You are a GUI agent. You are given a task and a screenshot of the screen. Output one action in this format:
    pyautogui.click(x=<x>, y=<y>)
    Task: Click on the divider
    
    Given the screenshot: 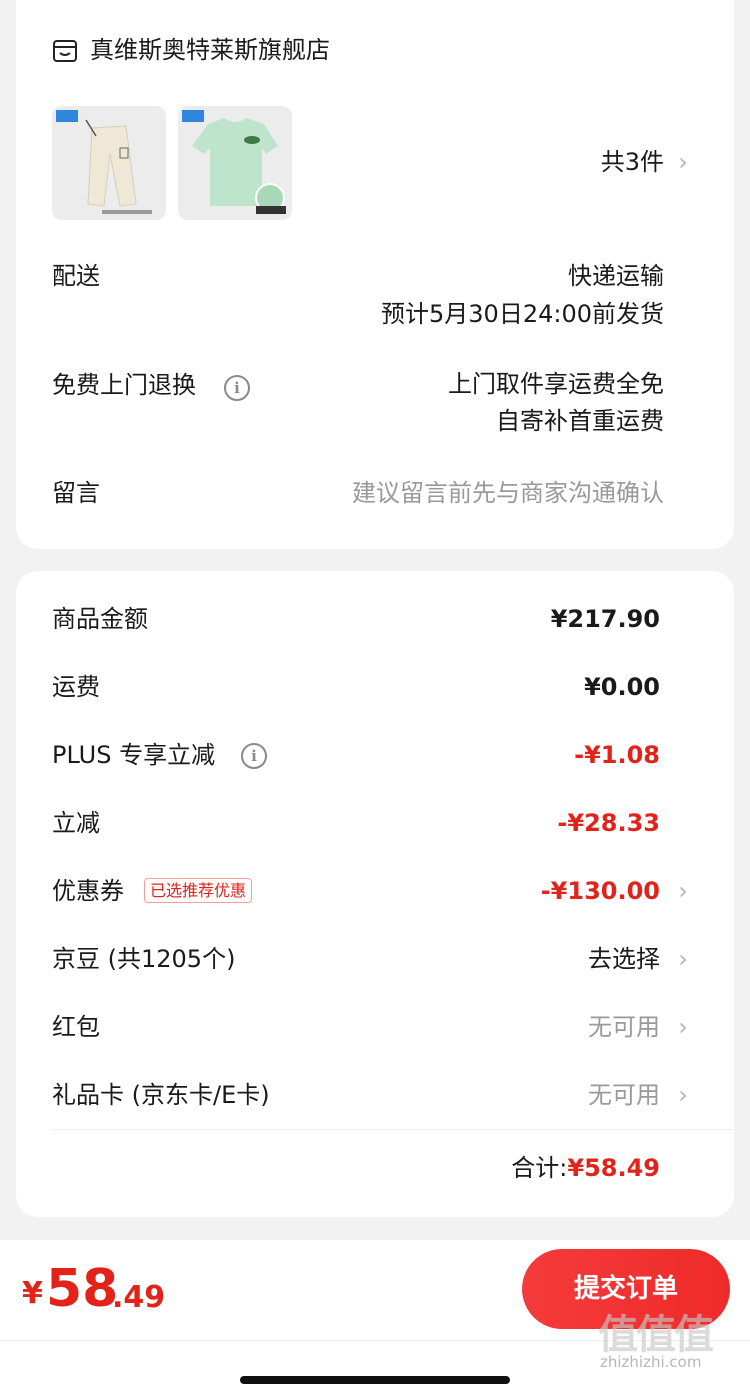 What is the action you would take?
    pyautogui.click(x=393, y=1129)
    